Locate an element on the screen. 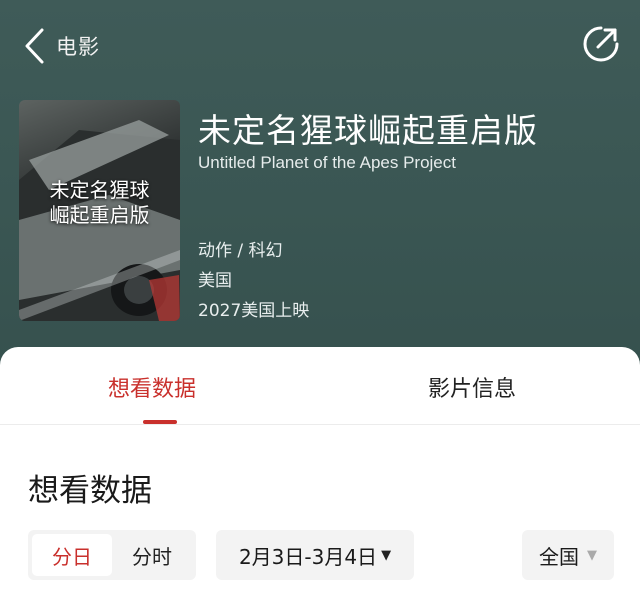 This screenshot has height=609, width=640. region-dropdown: 全国 ▼ is located at coordinates (568, 555).